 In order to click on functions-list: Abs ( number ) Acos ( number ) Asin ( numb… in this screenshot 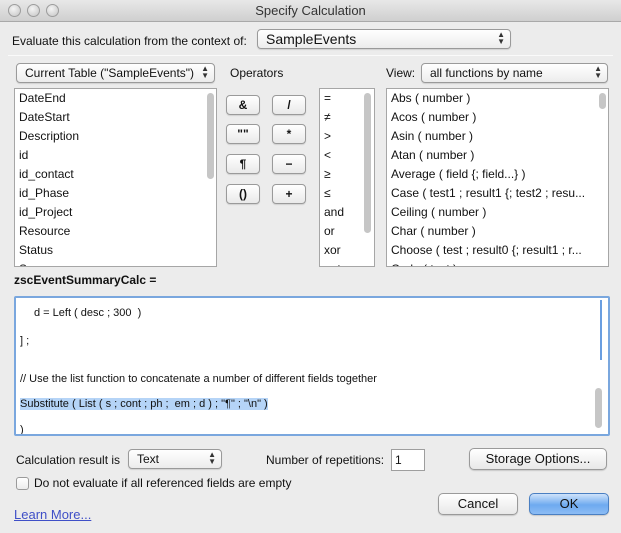, I will do `click(497, 177)`.